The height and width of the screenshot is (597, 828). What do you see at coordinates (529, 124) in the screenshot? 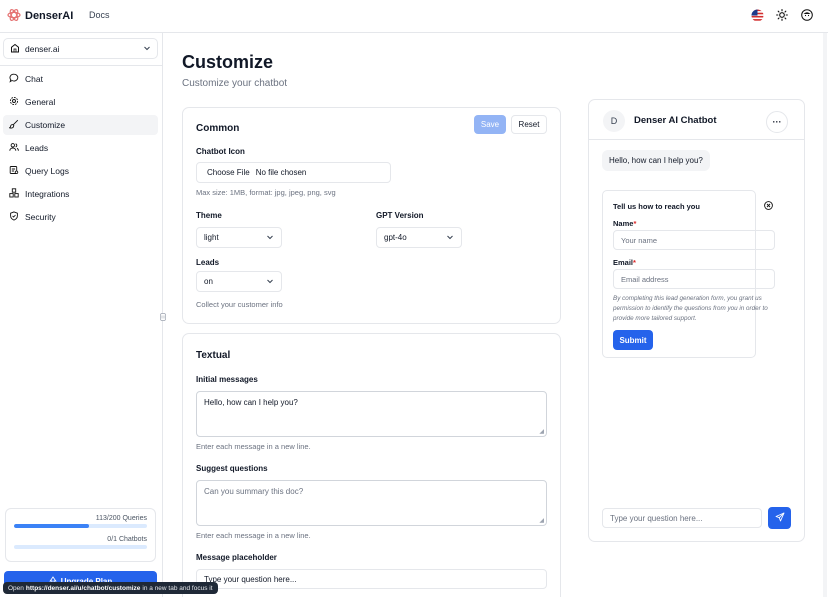
I see `reset-button: Reset` at bounding box center [529, 124].